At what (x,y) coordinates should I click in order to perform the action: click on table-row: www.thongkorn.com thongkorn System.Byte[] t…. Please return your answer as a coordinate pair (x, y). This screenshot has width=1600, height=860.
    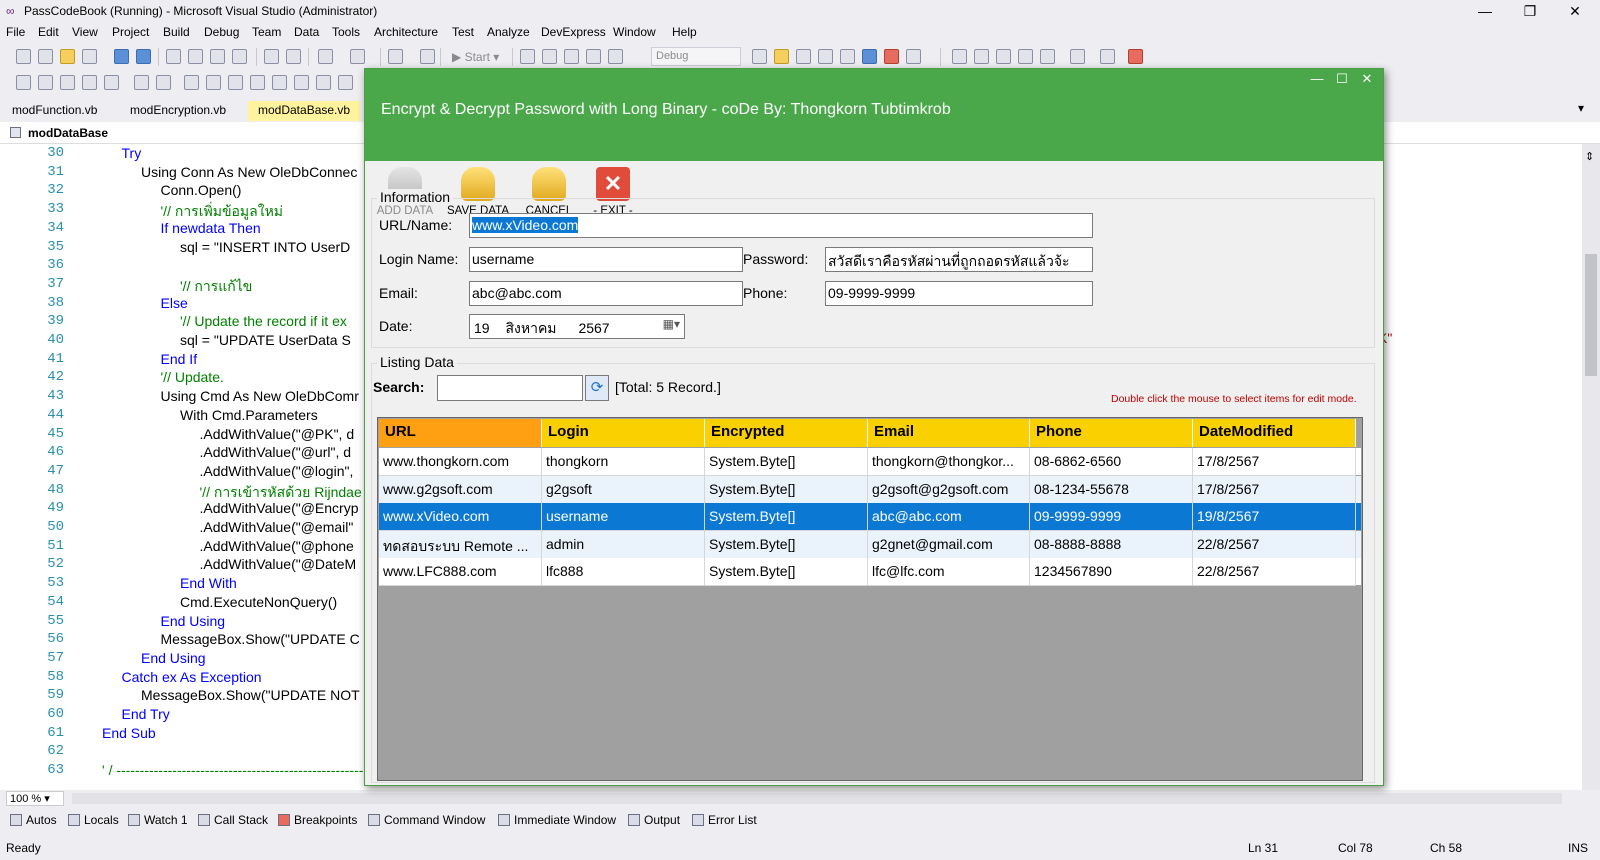
    Looking at the image, I should click on (870, 462).